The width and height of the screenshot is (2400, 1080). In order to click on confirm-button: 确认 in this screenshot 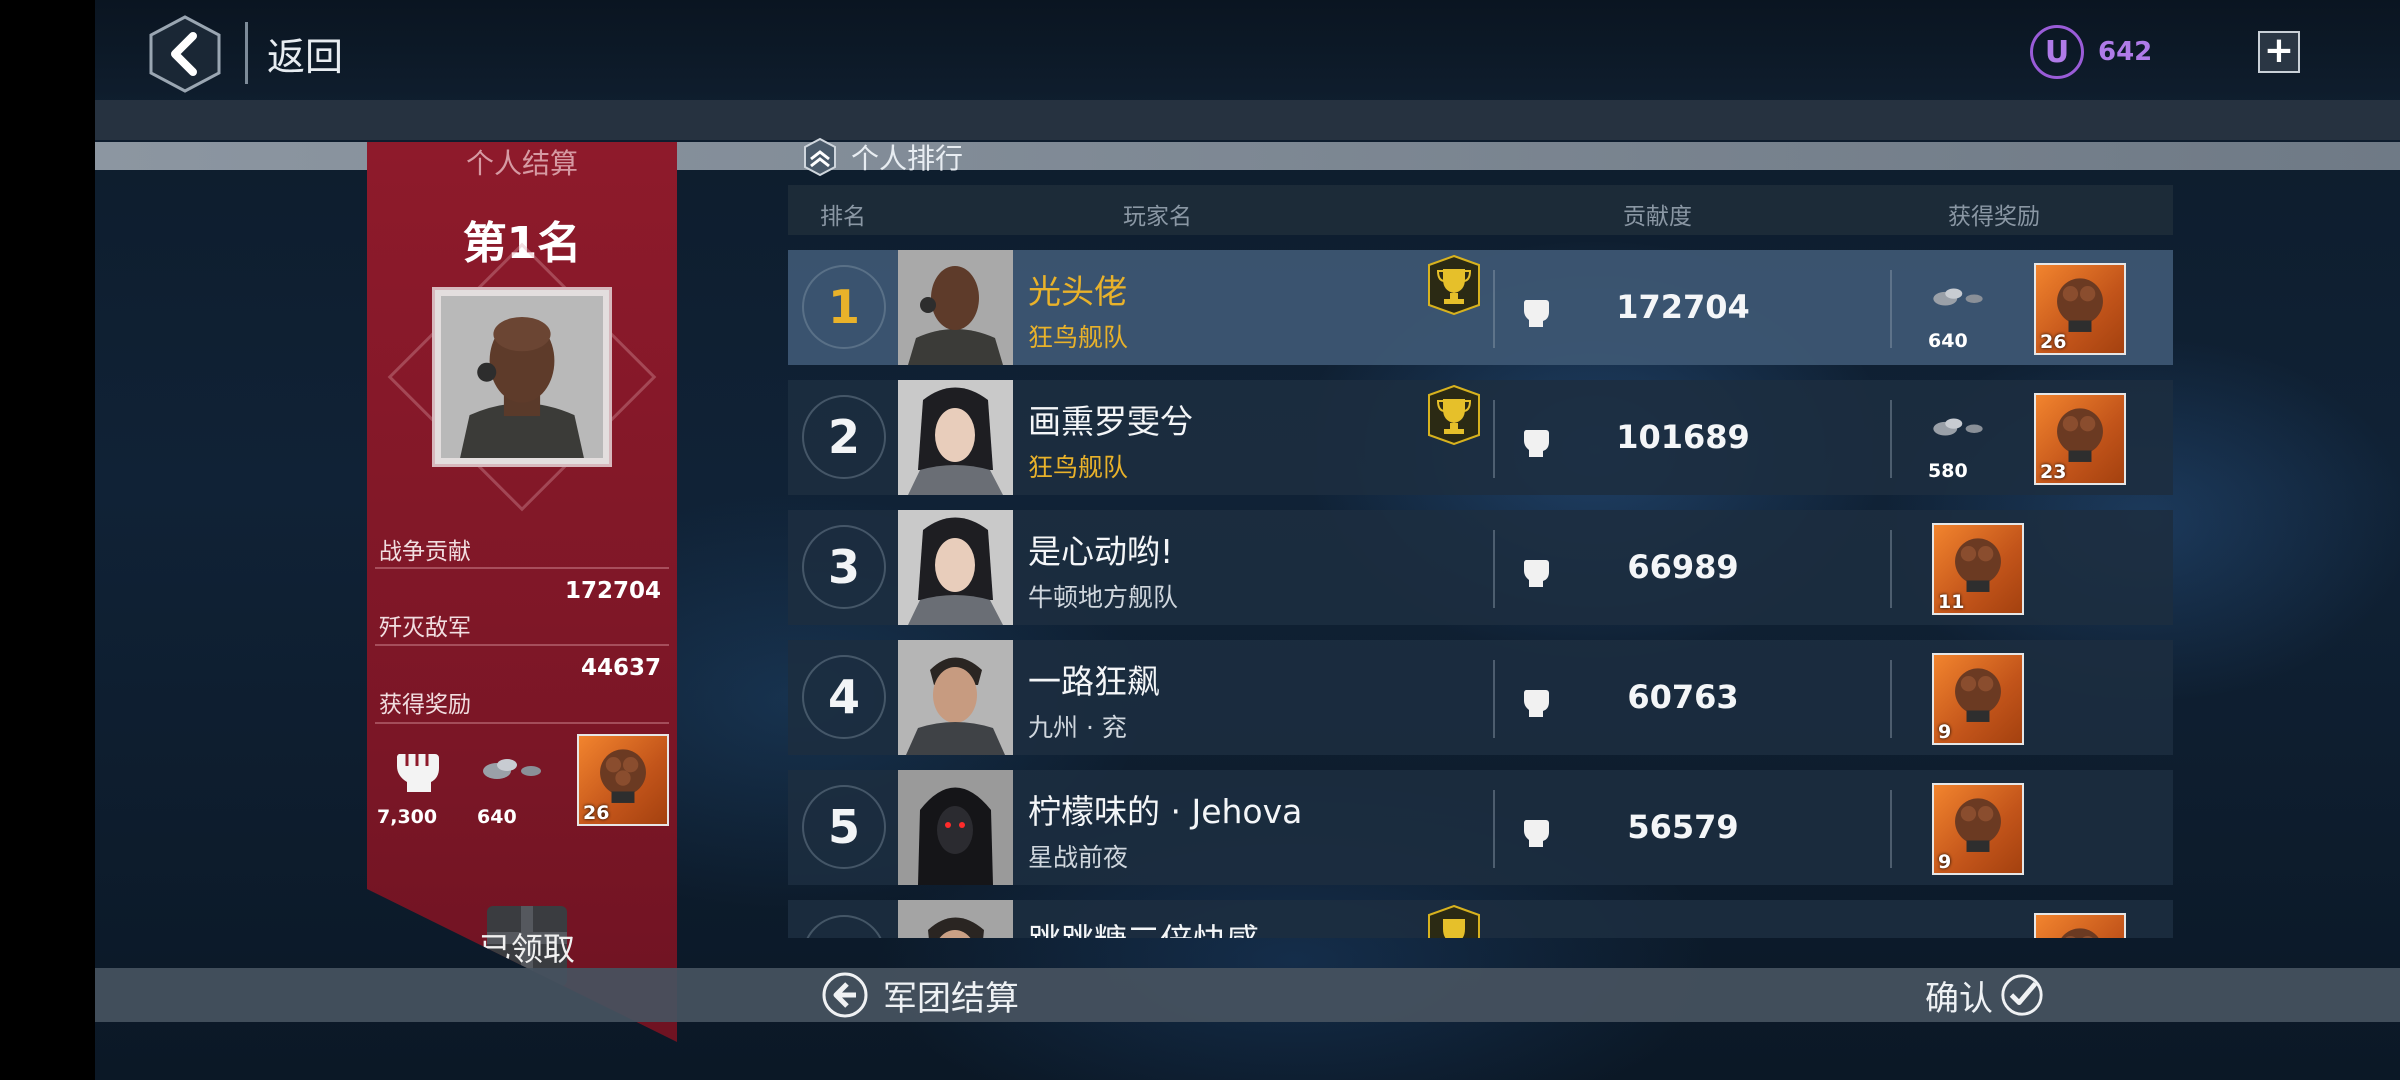, I will do `click(1985, 995)`.